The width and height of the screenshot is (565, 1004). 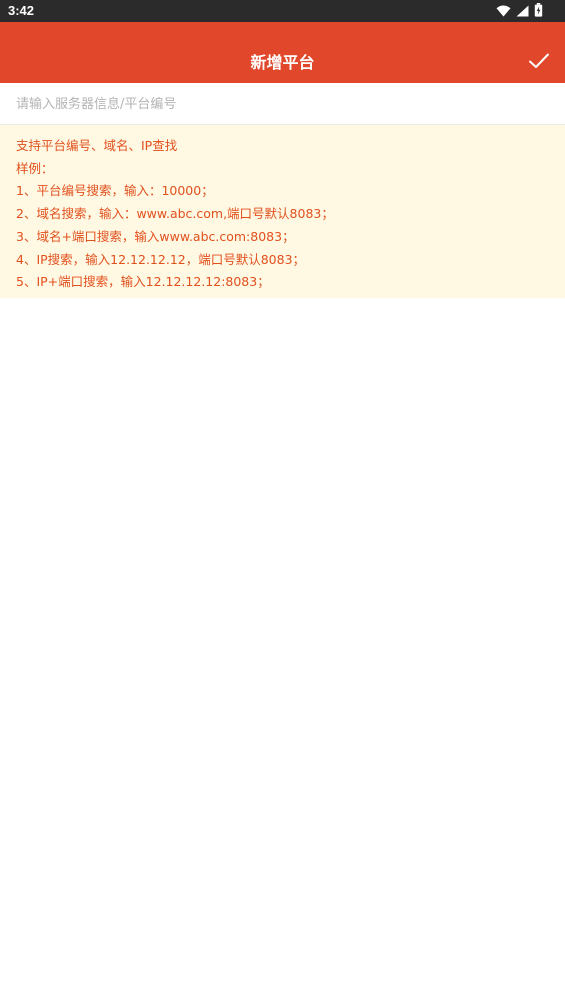 I want to click on status-icons, so click(x=519, y=11).